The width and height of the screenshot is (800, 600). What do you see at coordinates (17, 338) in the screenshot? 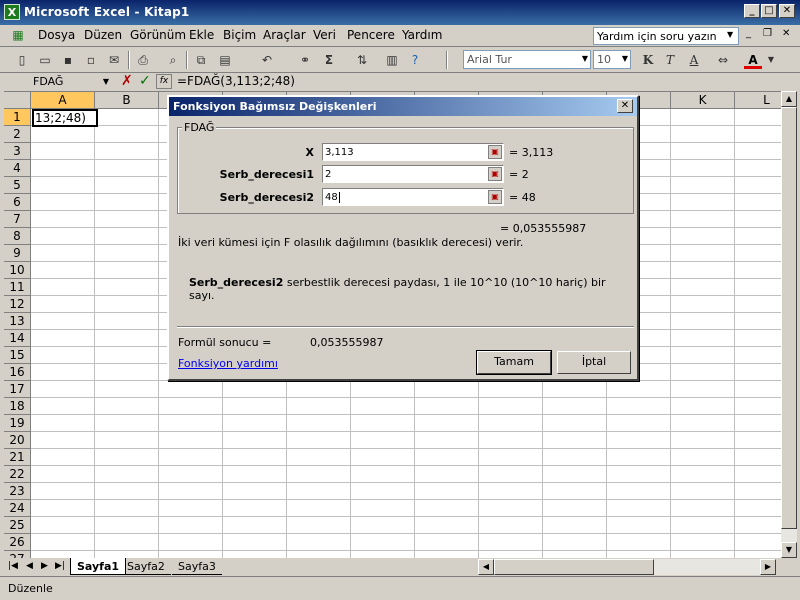
I see `row-header: 14` at bounding box center [17, 338].